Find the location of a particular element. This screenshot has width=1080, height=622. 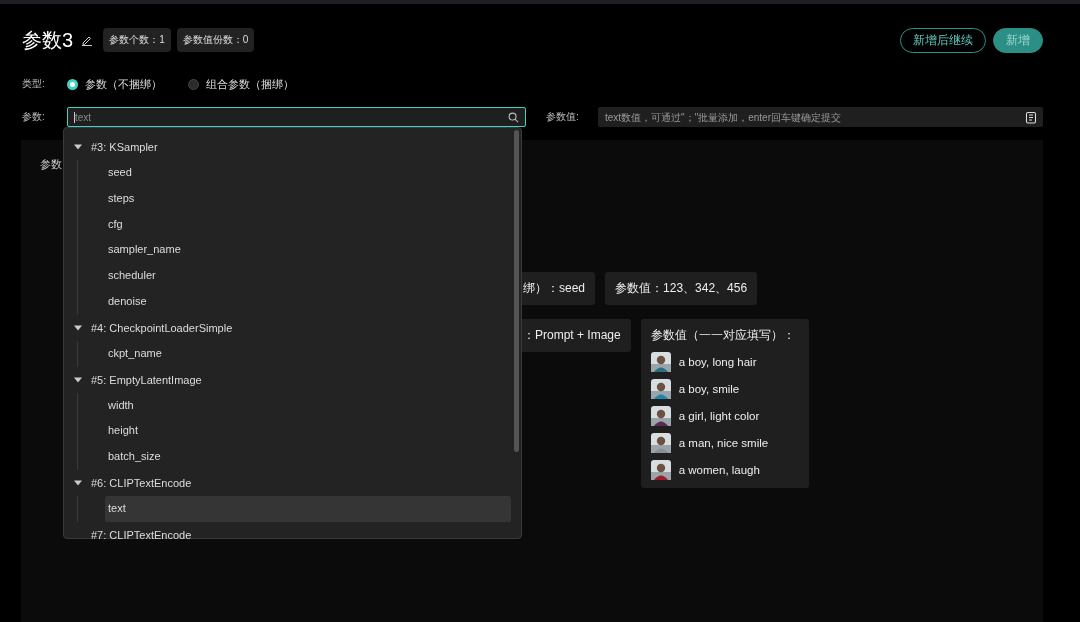

type-label: 类型: is located at coordinates (34, 84).